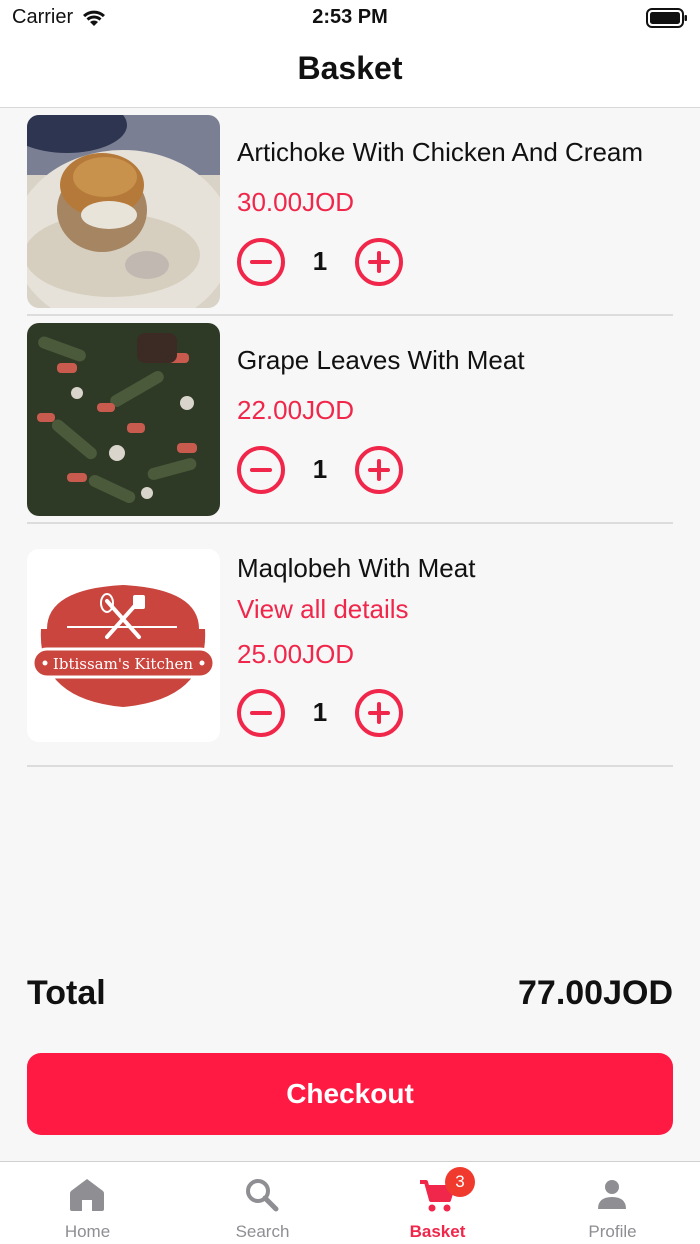  Describe the element at coordinates (381, 360) in the screenshot. I see `item-name: Grape Leaves With Meat` at that location.